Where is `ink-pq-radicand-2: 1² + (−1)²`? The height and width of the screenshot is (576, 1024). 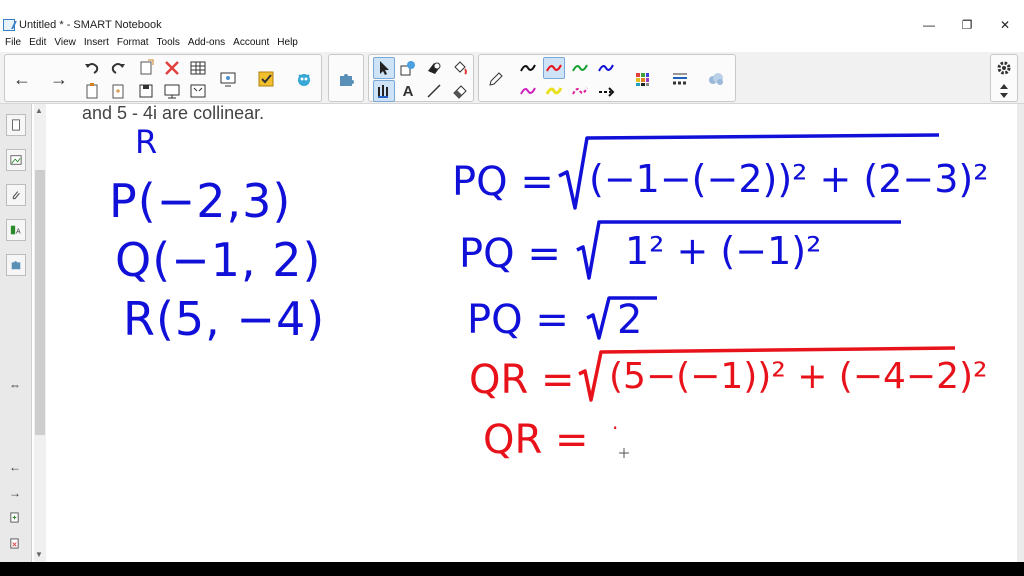 ink-pq-radicand-2: 1² + (−1)² is located at coordinates (723, 251).